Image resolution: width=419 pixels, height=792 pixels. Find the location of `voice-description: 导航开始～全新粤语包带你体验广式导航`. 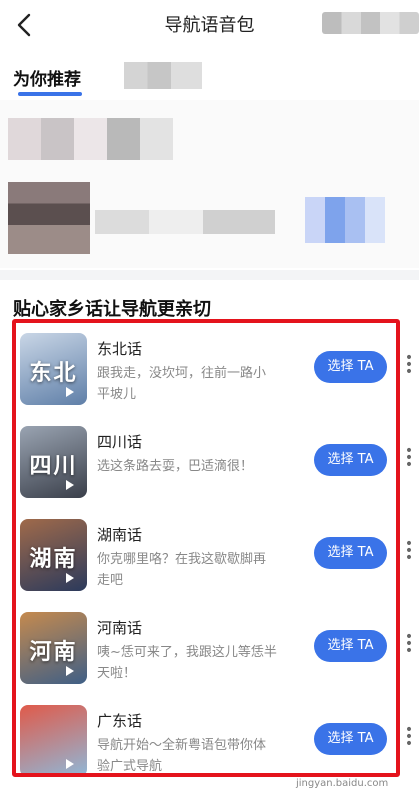

voice-description: 导航开始～全新粤语包带你体验广式导航 is located at coordinates (182, 756).